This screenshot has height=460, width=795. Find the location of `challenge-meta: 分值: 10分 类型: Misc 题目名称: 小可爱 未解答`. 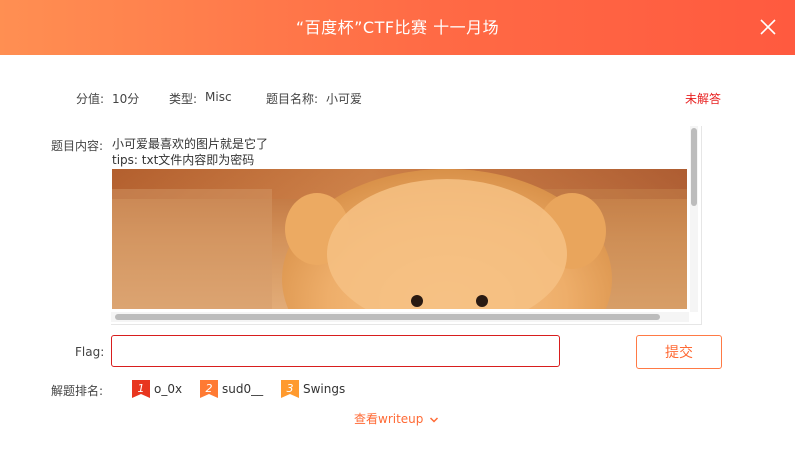

challenge-meta: 分值: 10分 类型: Misc 题目名称: 小可爱 未解答 is located at coordinates (397, 99).